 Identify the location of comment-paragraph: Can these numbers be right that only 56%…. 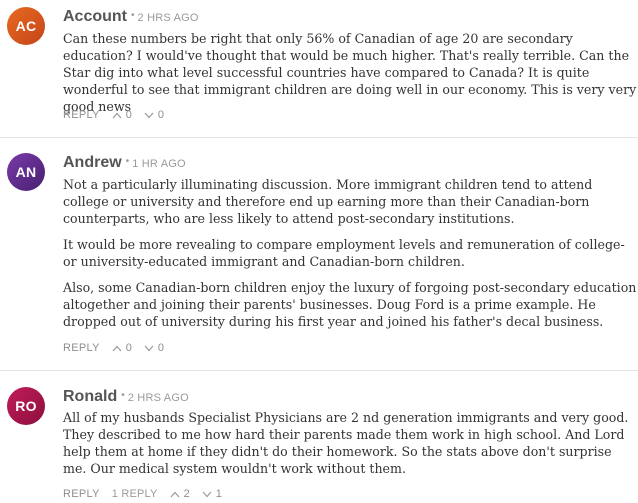
(350, 72).